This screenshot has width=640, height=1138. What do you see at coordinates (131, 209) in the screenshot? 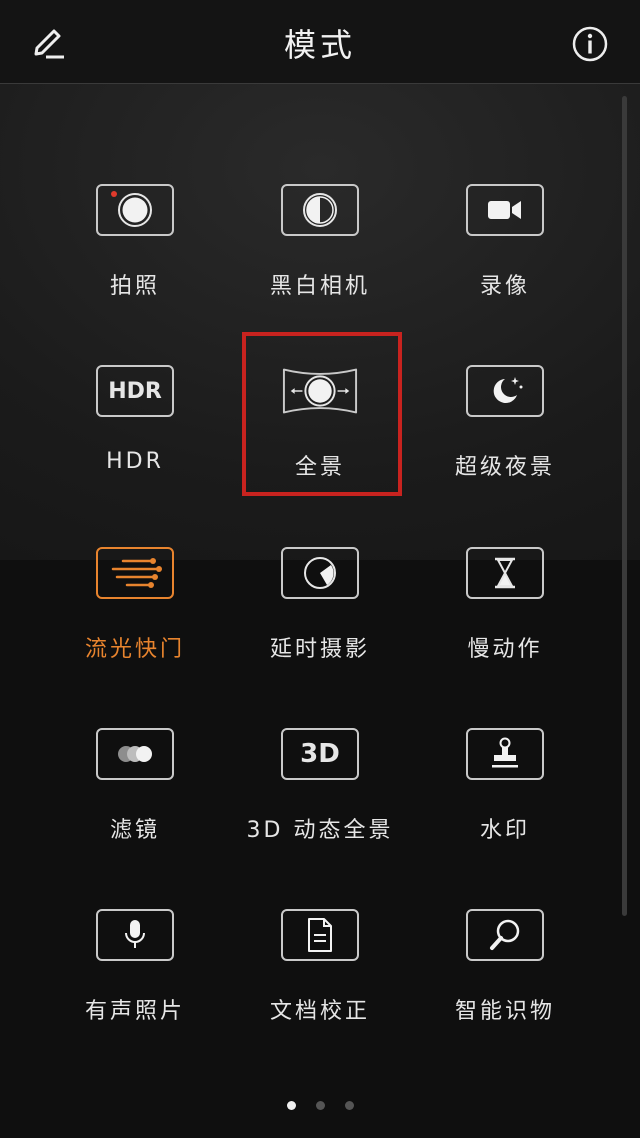
I see `camera-shutter-icon` at bounding box center [131, 209].